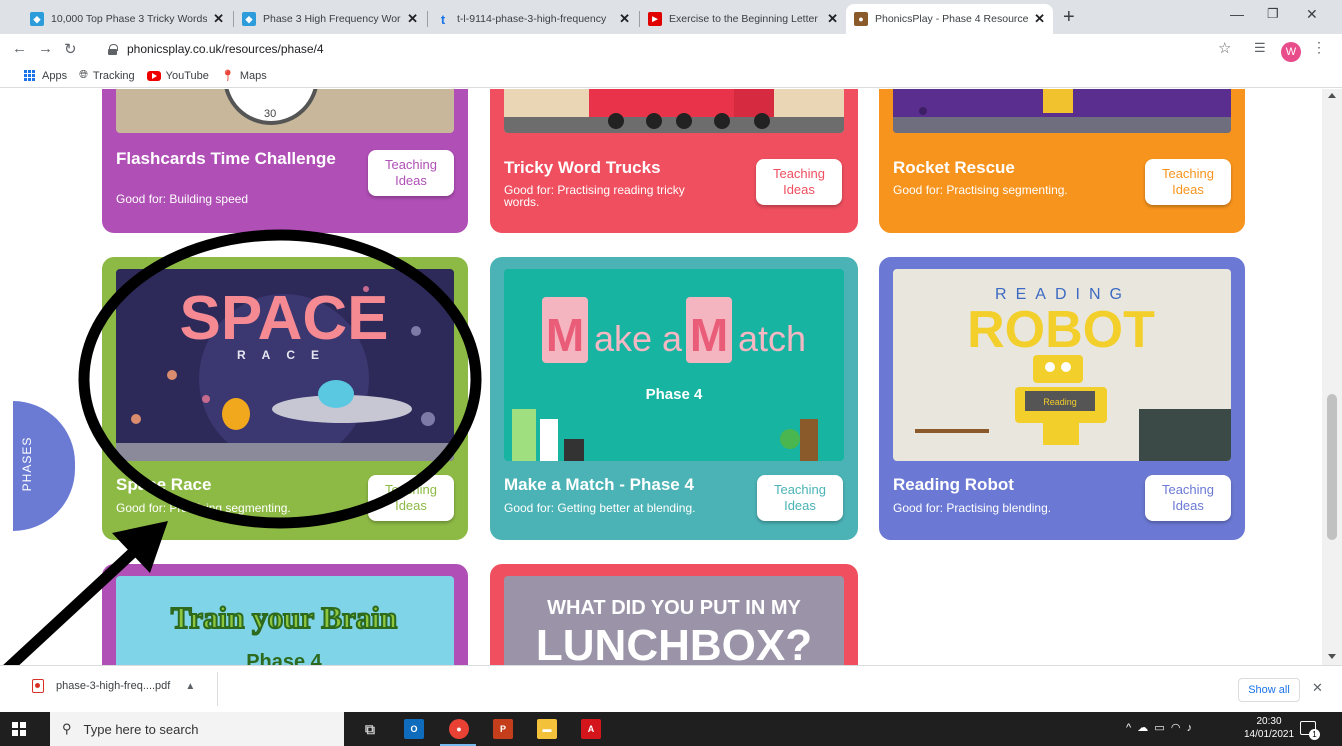  What do you see at coordinates (547, 729) in the screenshot?
I see `file-explorer-icon: ▬` at bounding box center [547, 729].